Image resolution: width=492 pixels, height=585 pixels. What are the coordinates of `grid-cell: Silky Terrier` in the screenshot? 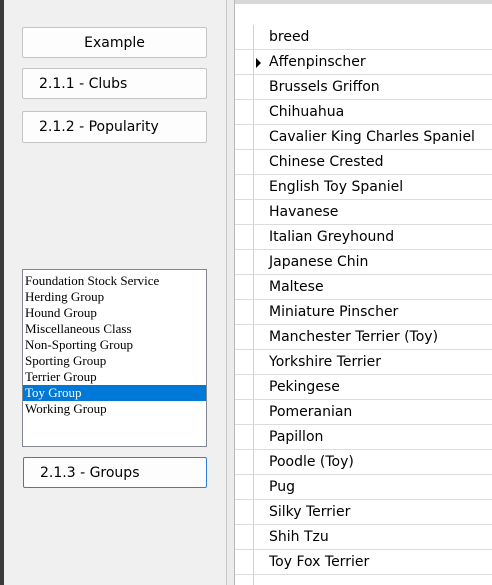 It's located at (310, 512).